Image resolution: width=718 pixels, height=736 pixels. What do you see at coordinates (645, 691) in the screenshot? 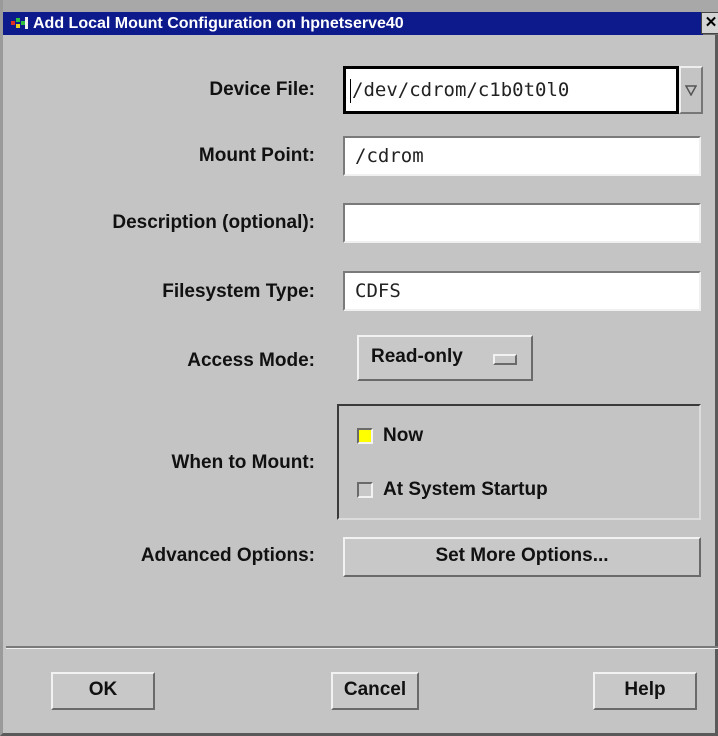
I see `help-button: Help` at bounding box center [645, 691].